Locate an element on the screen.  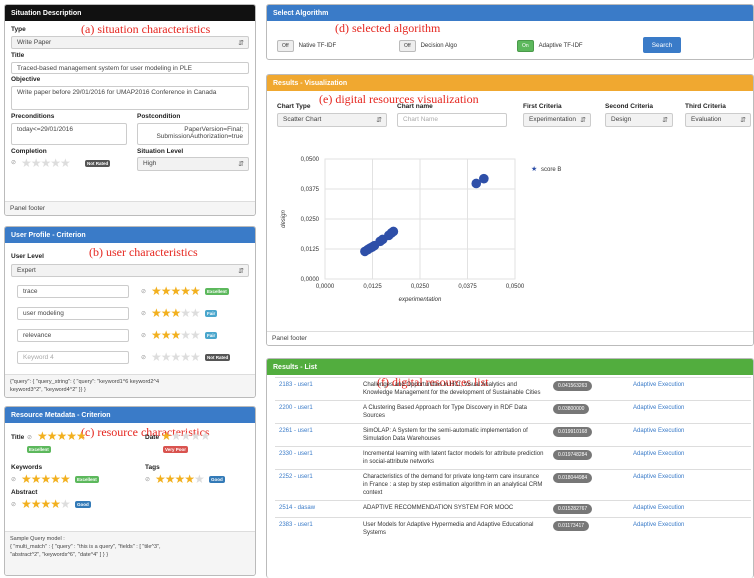
res-title-badge: Excellent is located at coordinates (39, 449).